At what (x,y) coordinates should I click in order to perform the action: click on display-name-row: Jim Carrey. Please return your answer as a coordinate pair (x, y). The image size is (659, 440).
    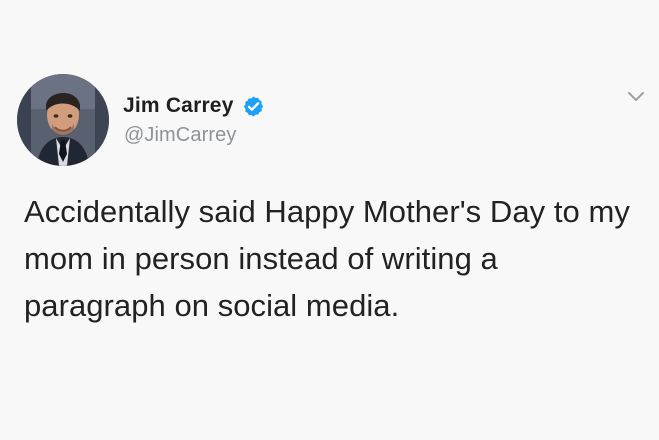
    Looking at the image, I should click on (194, 106).